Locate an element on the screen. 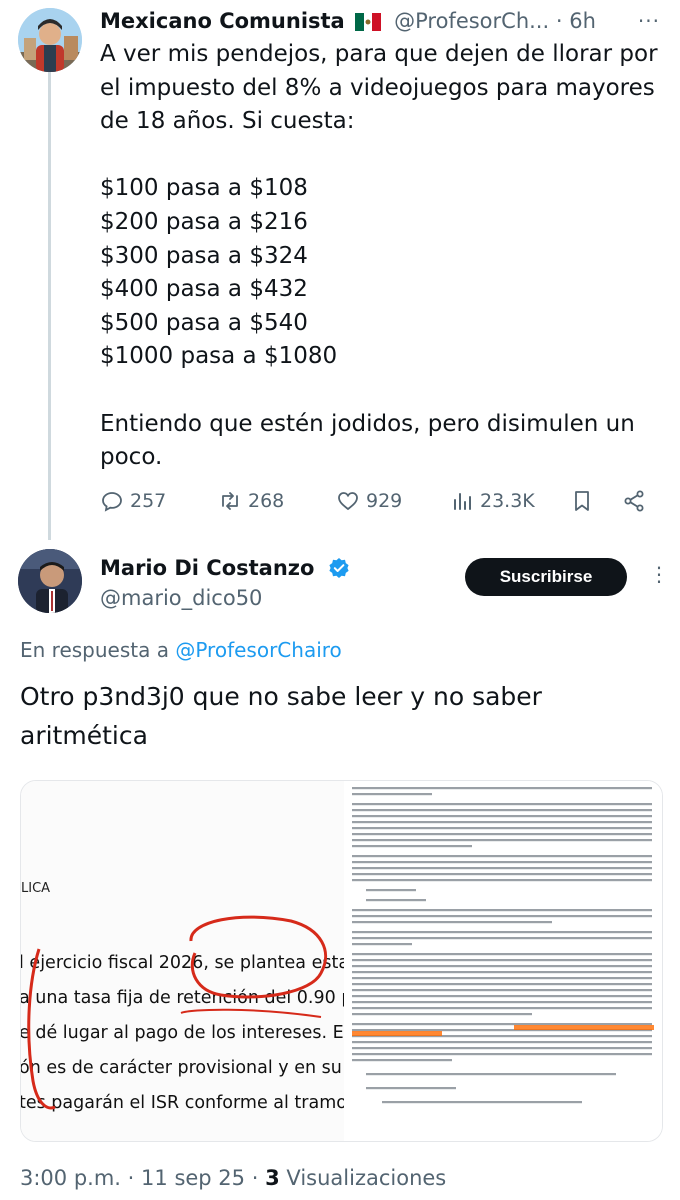 This screenshot has height=1200, width=680. author-handle: @mario_dico50 is located at coordinates (181, 598).